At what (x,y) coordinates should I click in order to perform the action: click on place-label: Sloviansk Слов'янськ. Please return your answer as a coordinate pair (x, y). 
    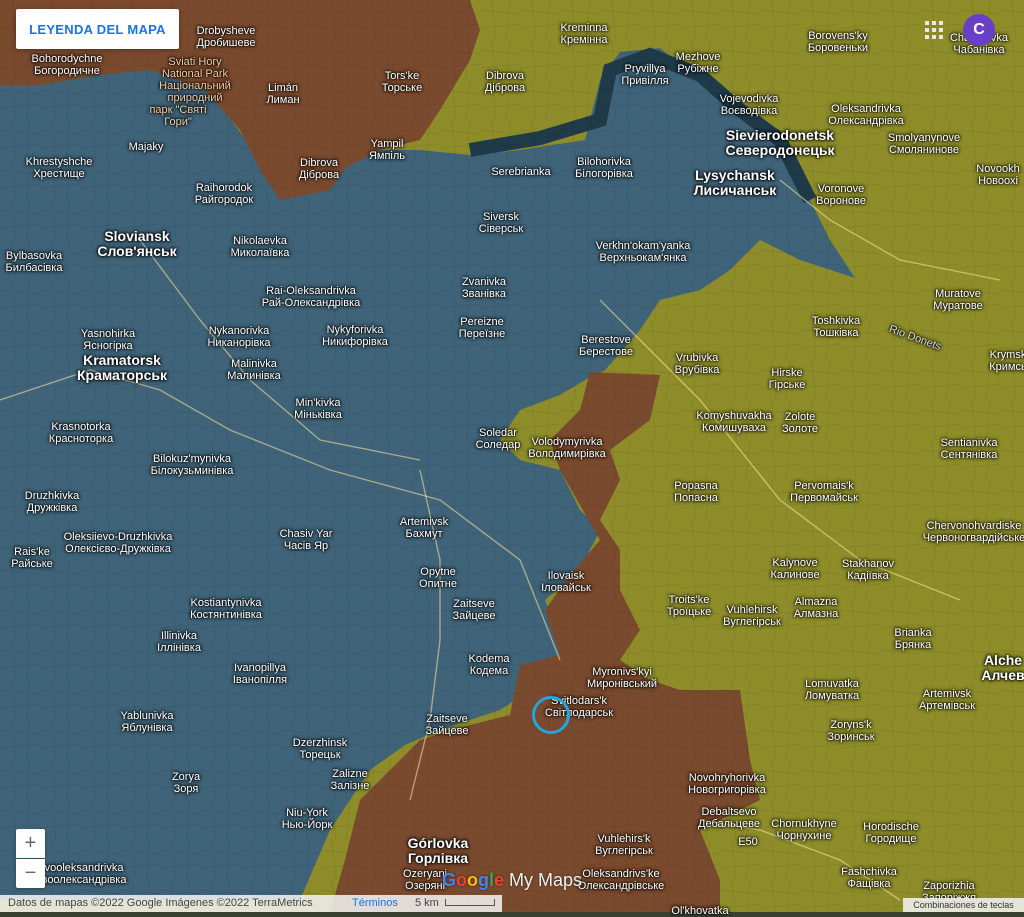
    Looking at the image, I should click on (136, 244).